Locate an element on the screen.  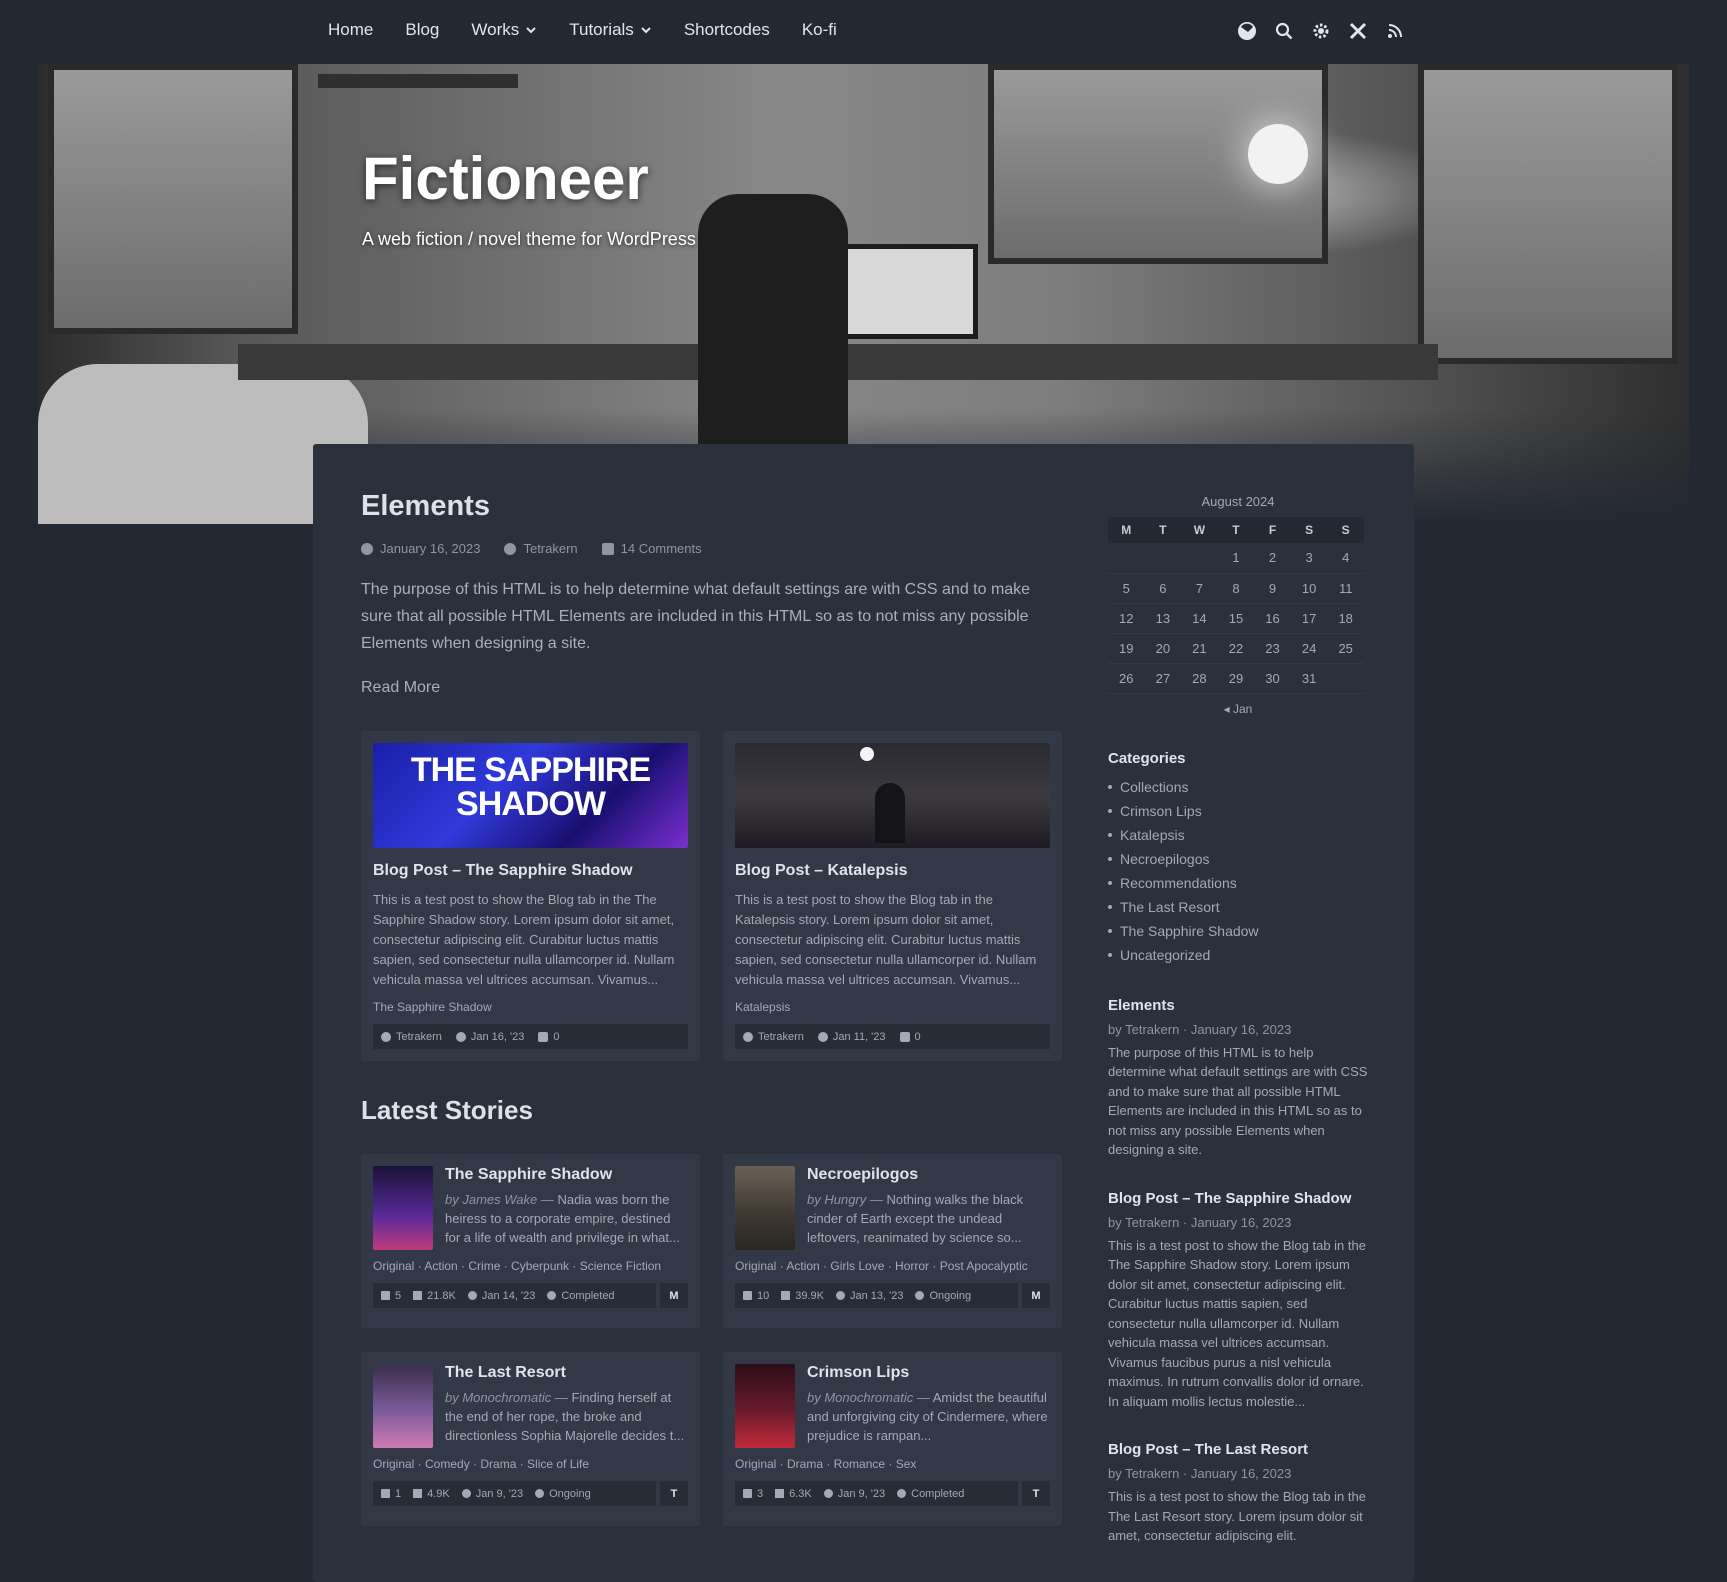
card-title: Blog Post – The Sapphire Shadow is located at coordinates (530, 871).